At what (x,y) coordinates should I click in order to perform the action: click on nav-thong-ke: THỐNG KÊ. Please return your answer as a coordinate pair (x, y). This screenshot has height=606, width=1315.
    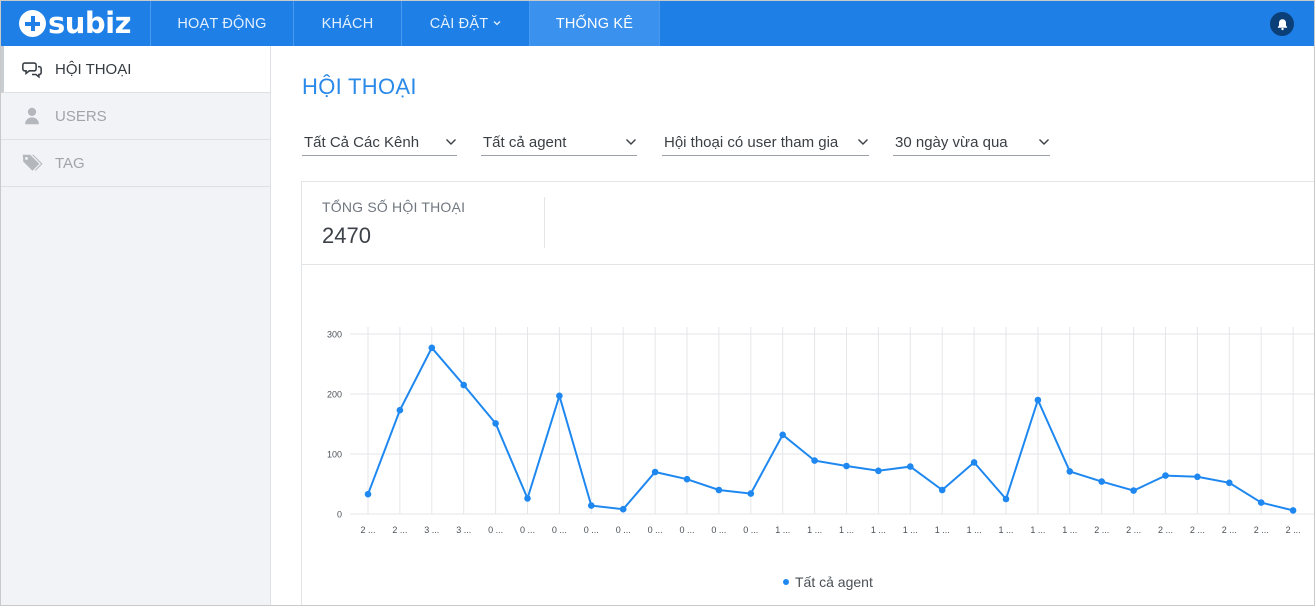
    Looking at the image, I should click on (595, 23).